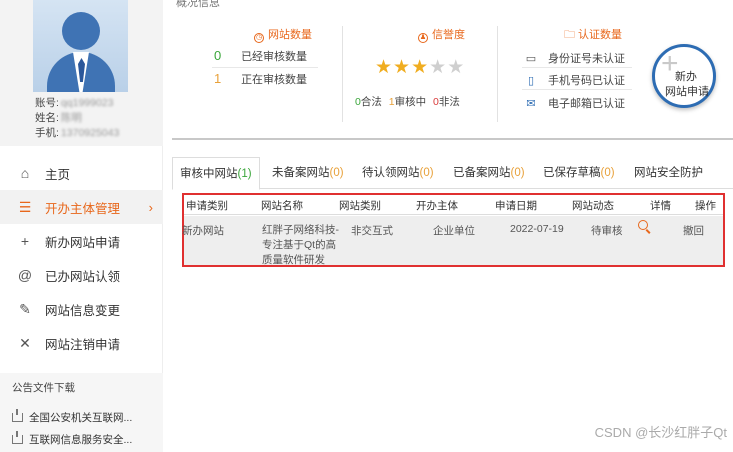 The width and height of the screenshot is (733, 452). I want to click on cert-id-card: ▭ 身份证号未认证, so click(574, 58).